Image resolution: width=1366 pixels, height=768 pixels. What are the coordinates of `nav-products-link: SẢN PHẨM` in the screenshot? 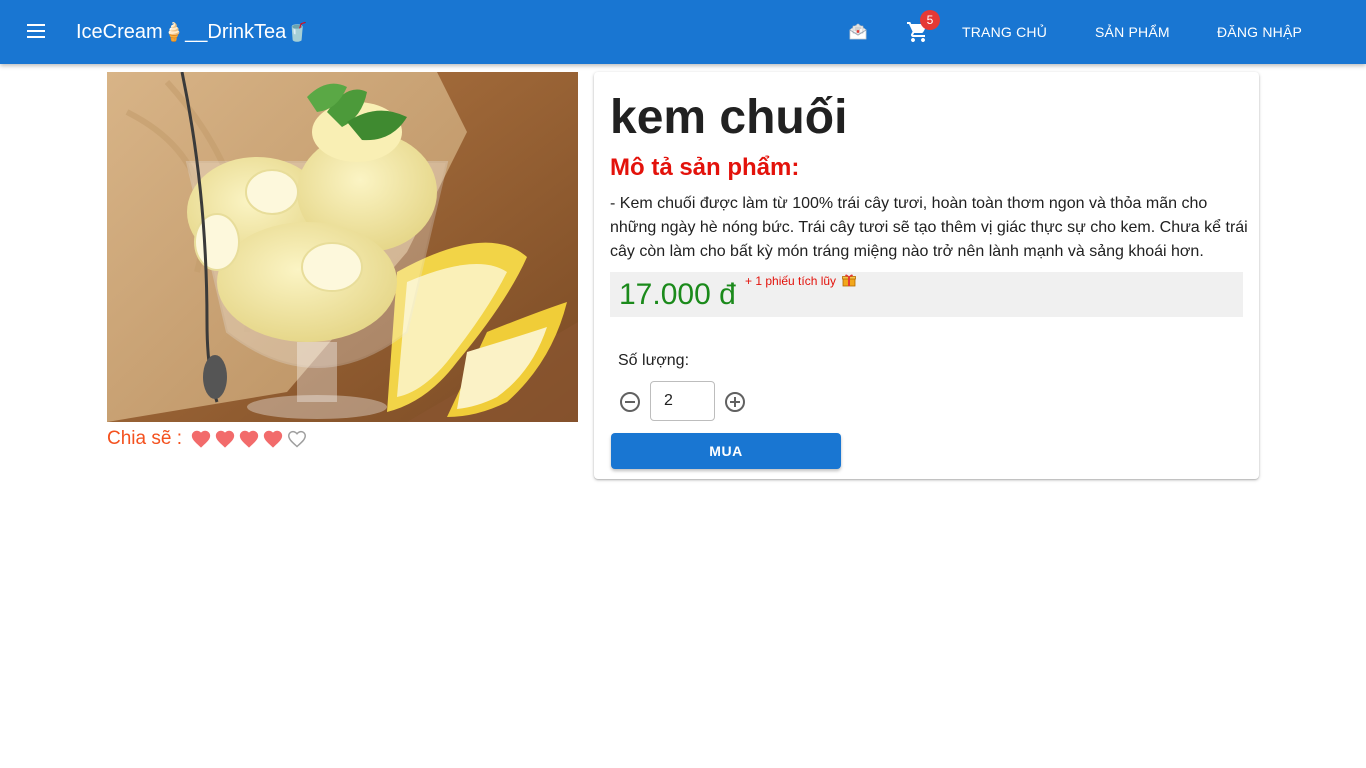 It's located at (1132, 32).